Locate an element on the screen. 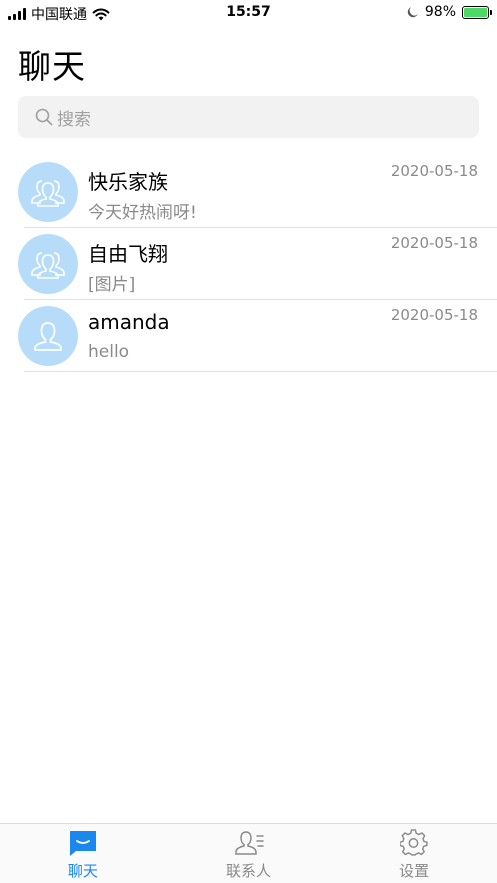 This screenshot has height=883, width=497. tab-label: 联系人 is located at coordinates (249, 871).